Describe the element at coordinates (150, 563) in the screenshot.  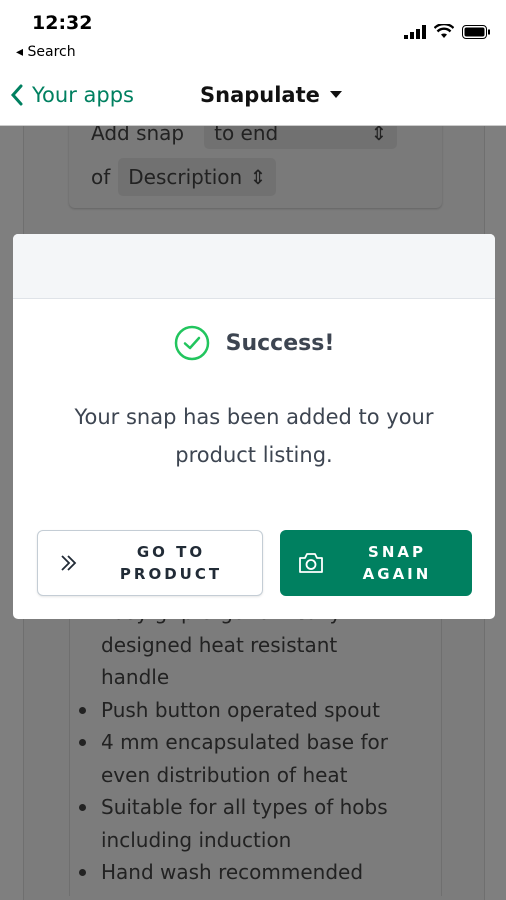
I see `go-to-product-button: GO TO PRODUCT` at that location.